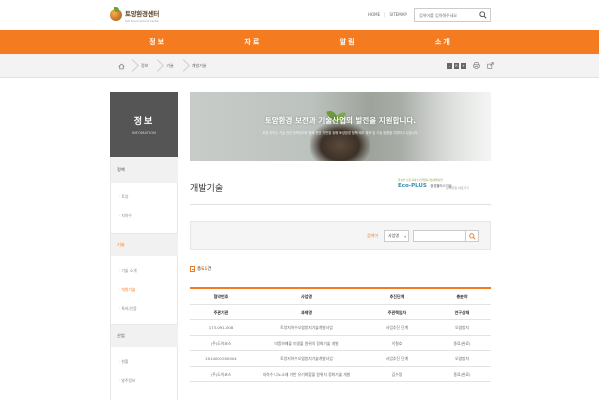 Image resolution: width=599 pixels, height=400 pixels. I want to click on top-search-box, so click(452, 15).